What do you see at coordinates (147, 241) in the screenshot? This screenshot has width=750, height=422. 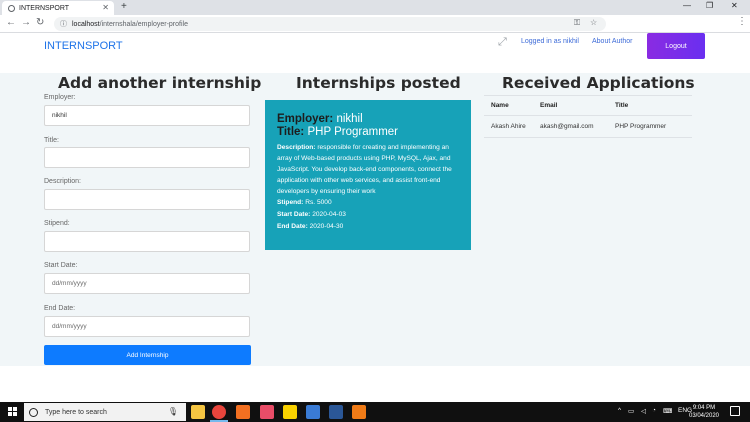 I see `stipend-field` at bounding box center [147, 241].